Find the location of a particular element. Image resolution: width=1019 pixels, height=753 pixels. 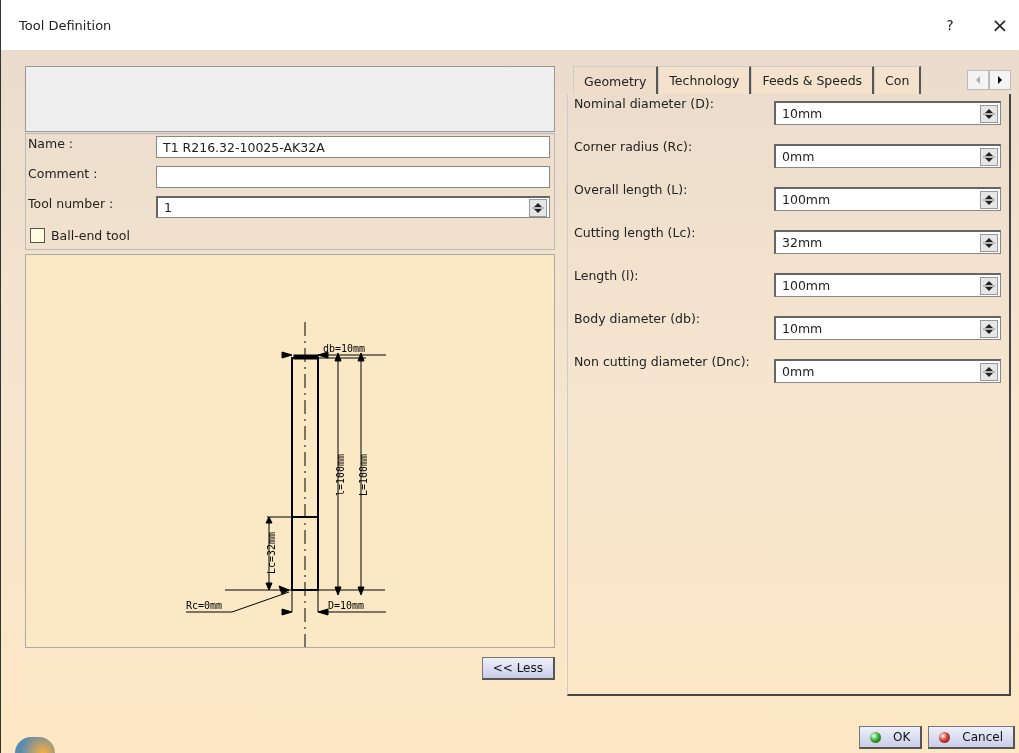

number-field: 1 is located at coordinates (353, 207).